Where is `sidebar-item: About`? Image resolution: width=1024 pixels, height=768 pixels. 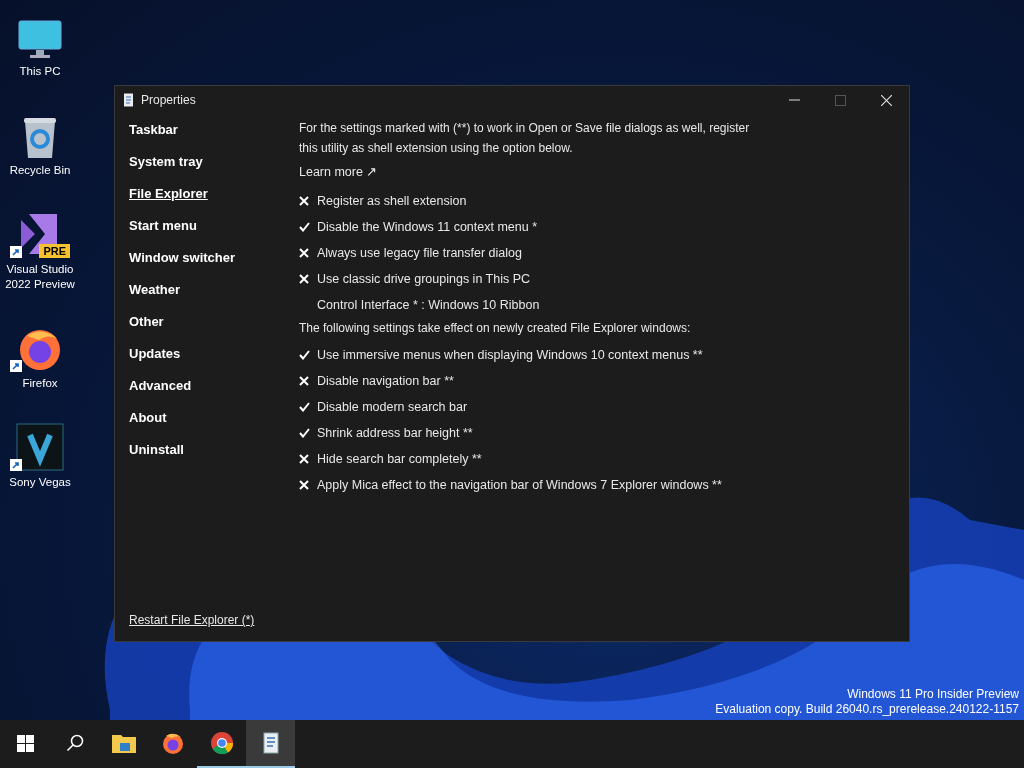 sidebar-item: About is located at coordinates (148, 424).